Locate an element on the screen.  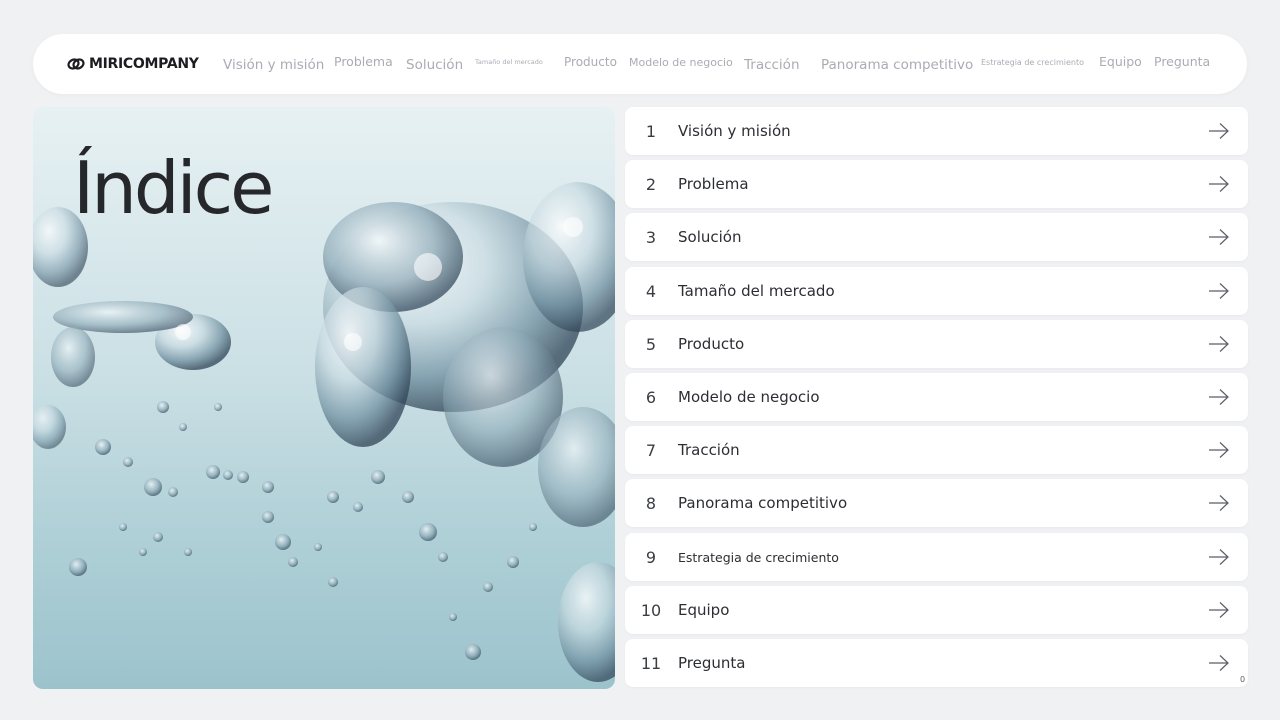
nav-item-pregunta: Pregunta is located at coordinates (1182, 62).